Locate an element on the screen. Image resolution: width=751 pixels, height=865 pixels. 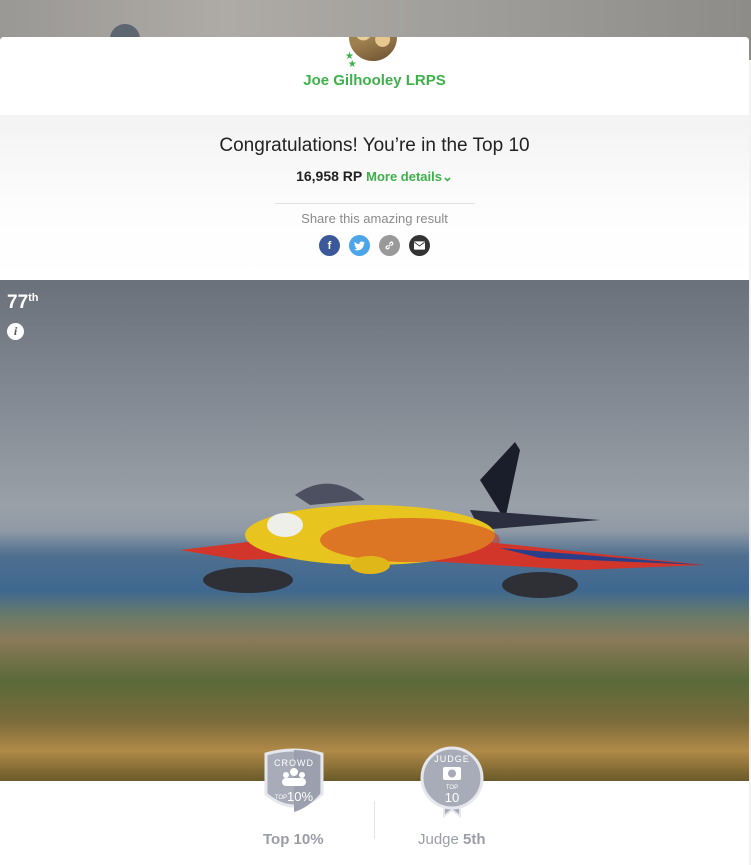
judge-label-rank: 5th is located at coordinates (474, 839).